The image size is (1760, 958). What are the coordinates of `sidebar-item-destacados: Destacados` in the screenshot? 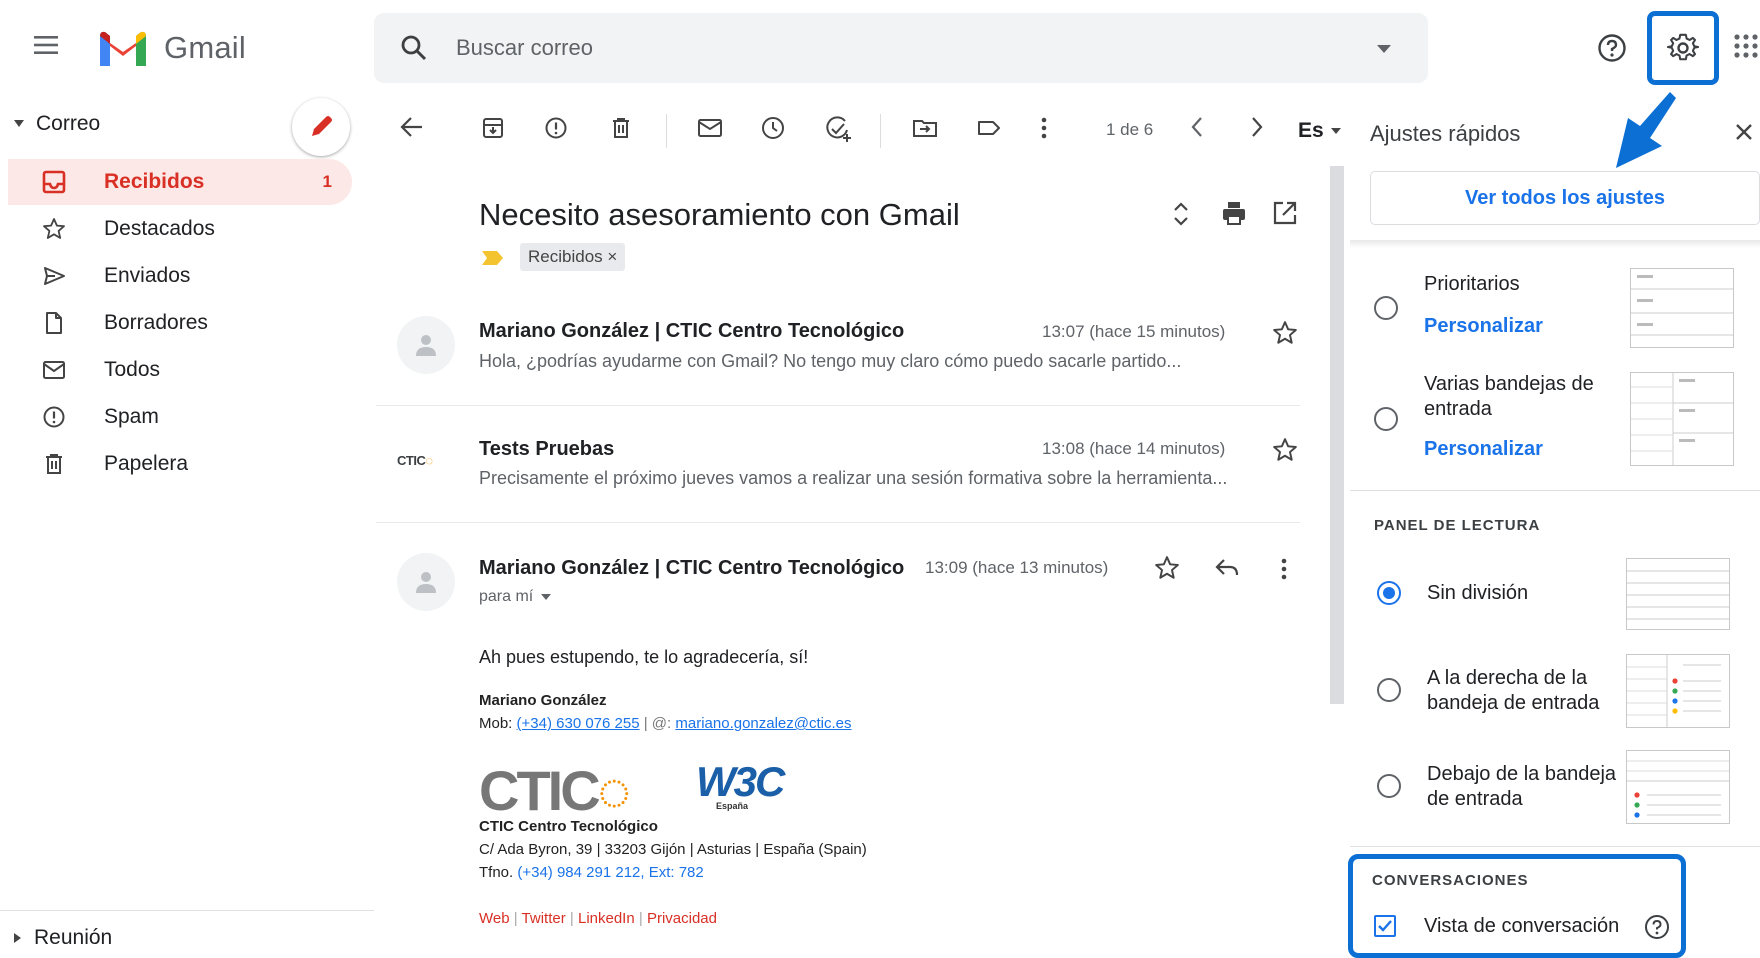 It's located at (180, 229).